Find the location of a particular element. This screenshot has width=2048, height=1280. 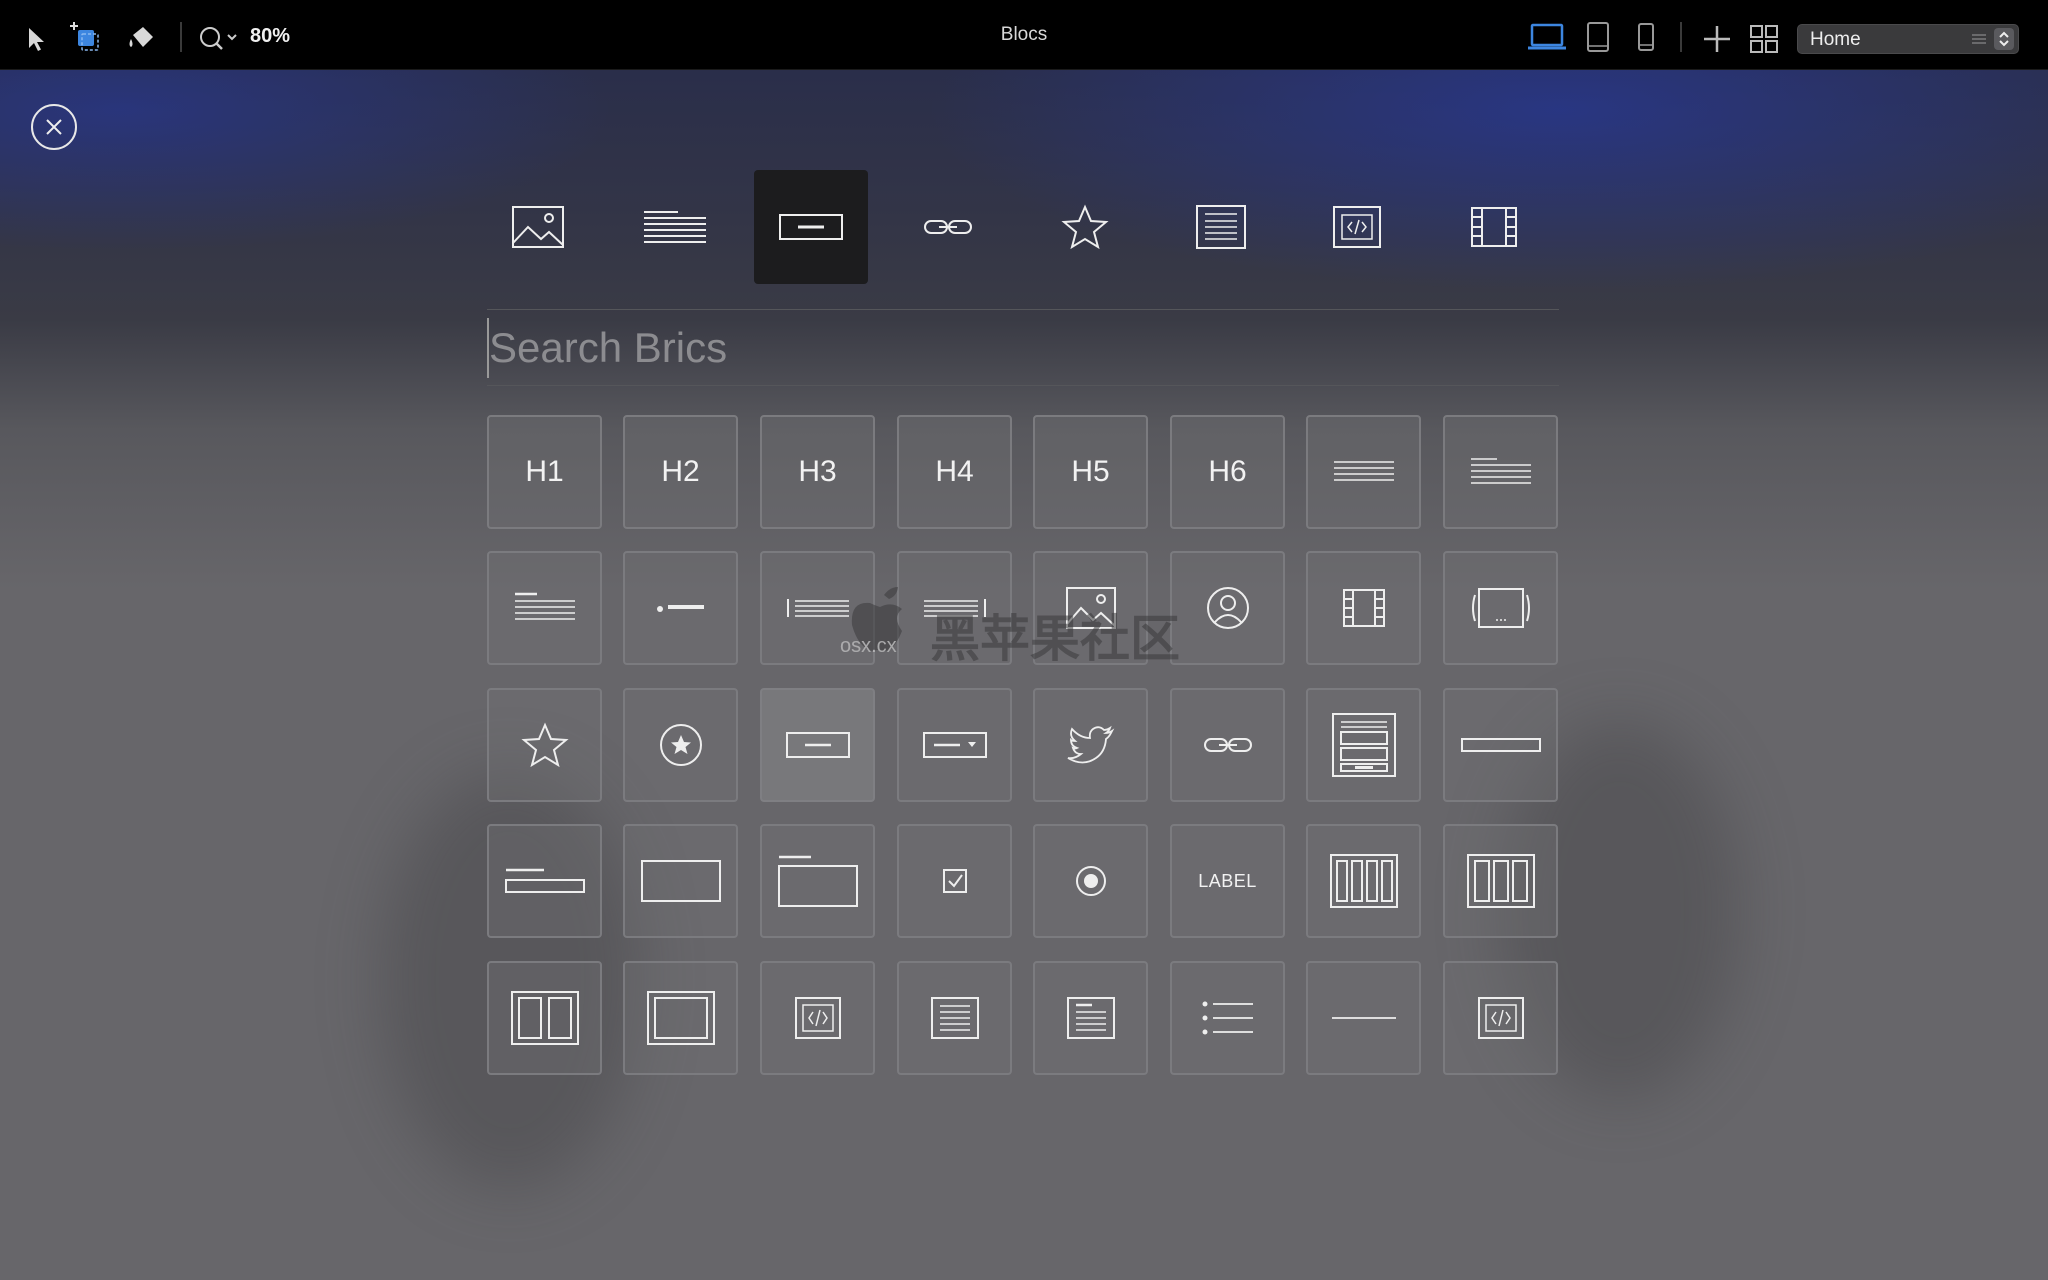

article-icon is located at coordinates (1090, 1018).